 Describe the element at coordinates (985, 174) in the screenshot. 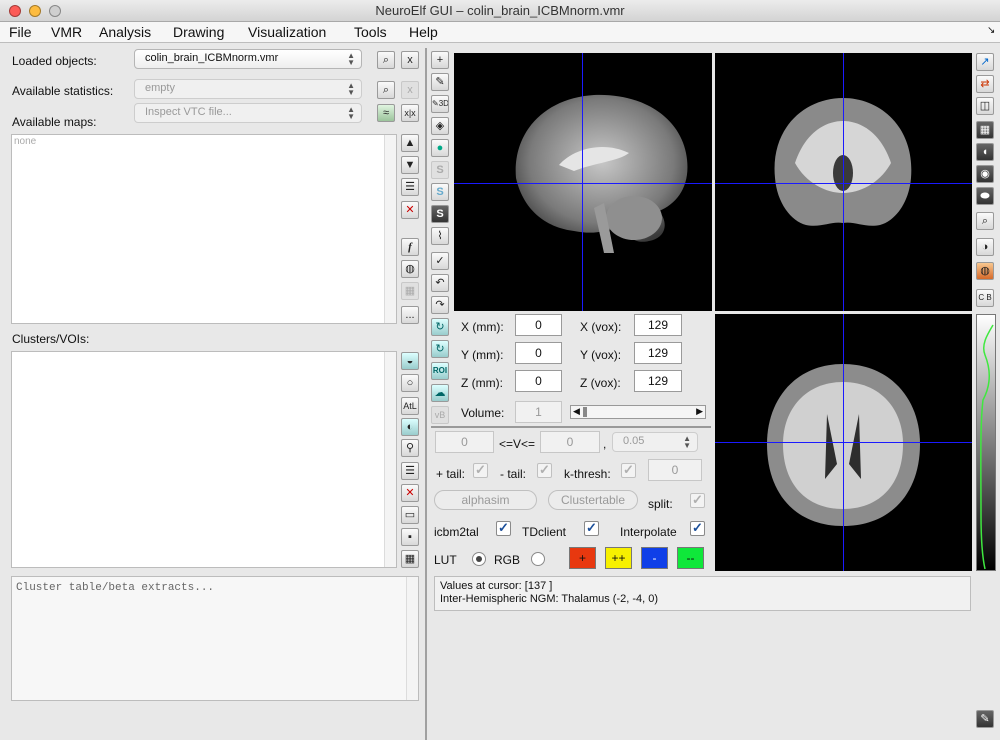

I see `coronal-view-icon: ◉` at that location.